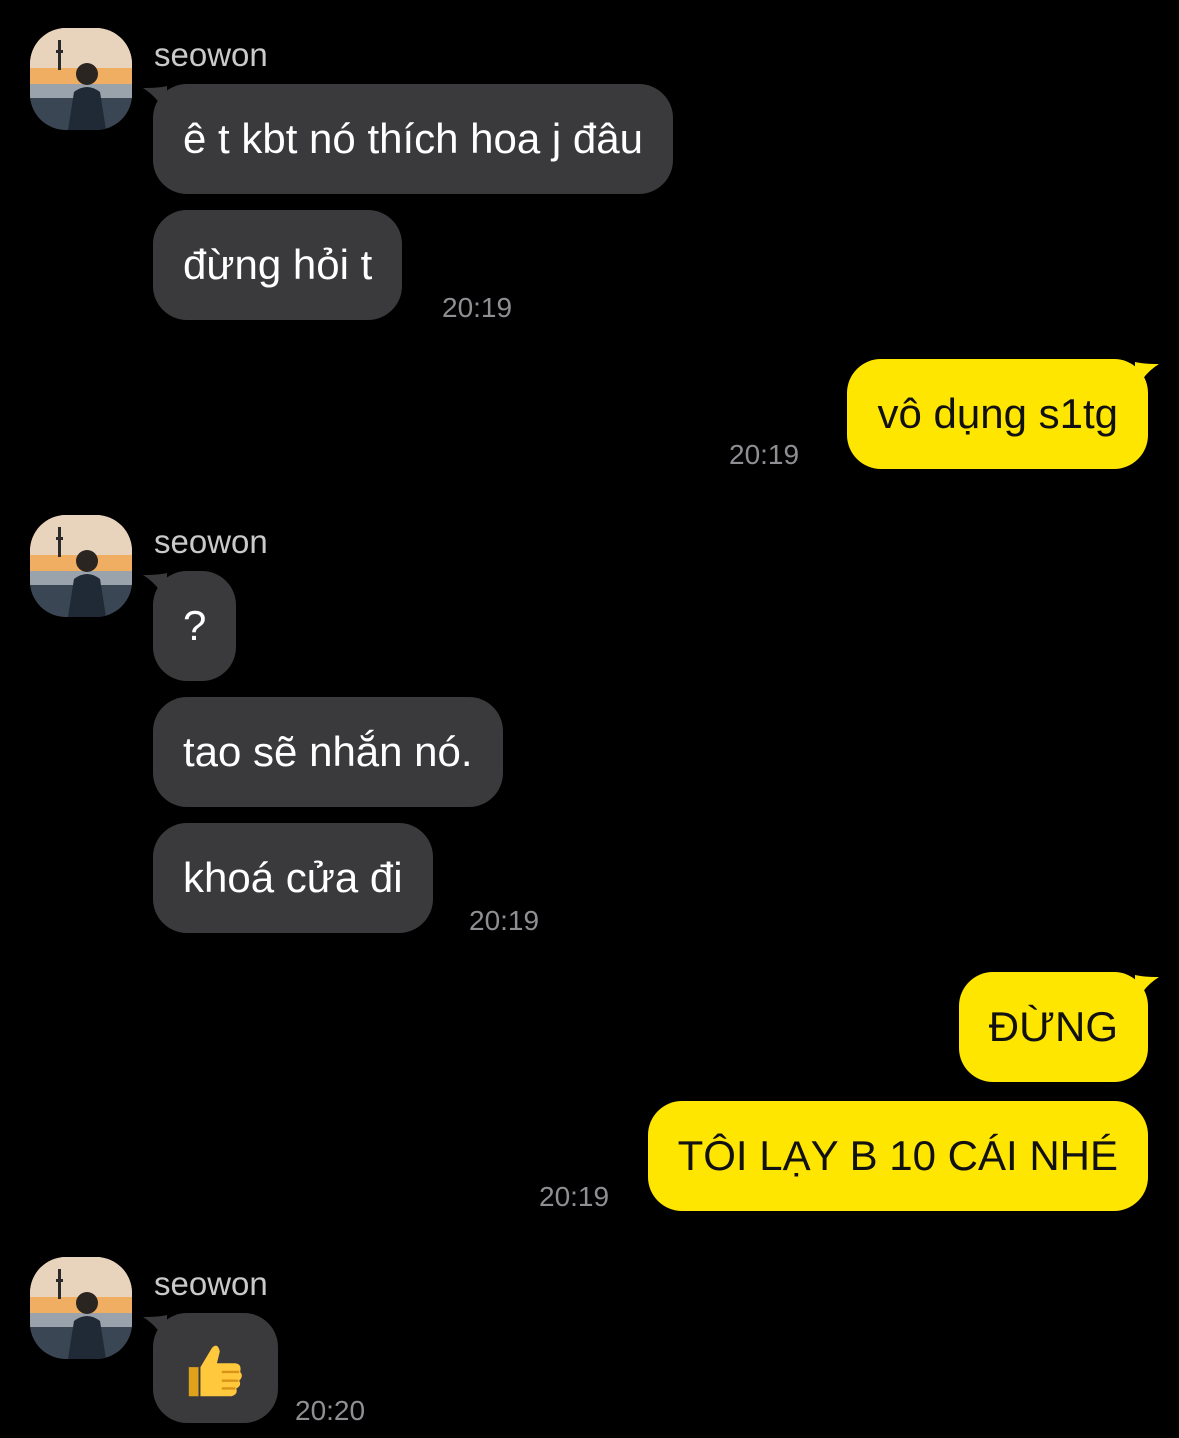 The width and height of the screenshot is (1179, 1438). Describe the element at coordinates (278, 265) in the screenshot. I see `message-bubble: đừng hỏi t` at that location.